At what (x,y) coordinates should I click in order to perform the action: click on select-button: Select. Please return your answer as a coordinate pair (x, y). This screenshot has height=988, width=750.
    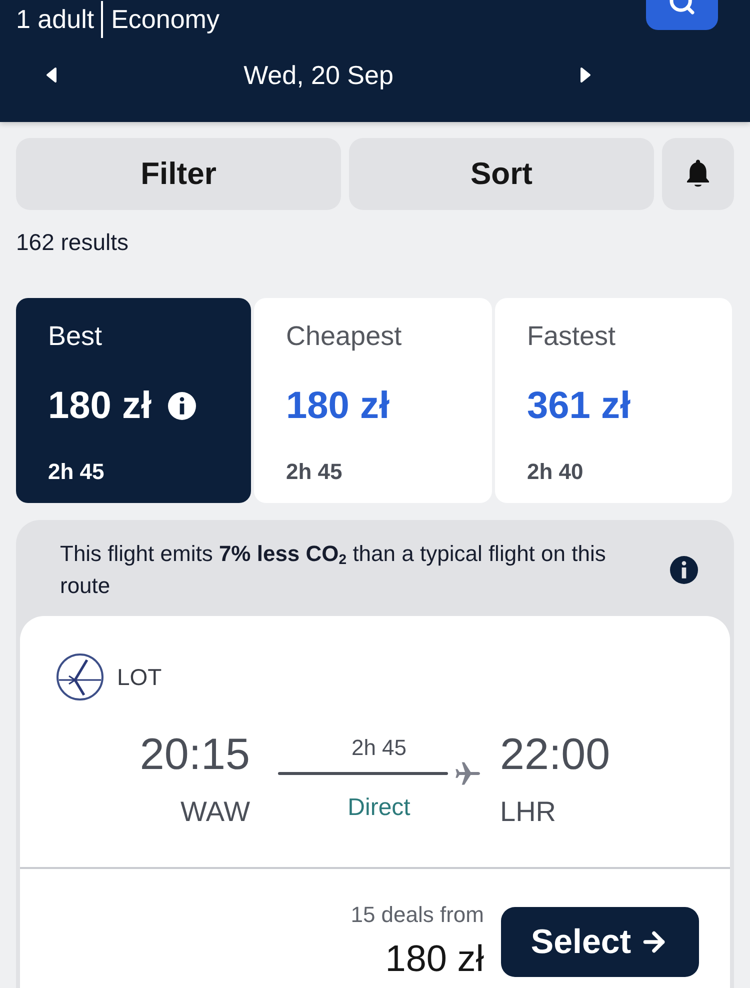
    Looking at the image, I should click on (600, 942).